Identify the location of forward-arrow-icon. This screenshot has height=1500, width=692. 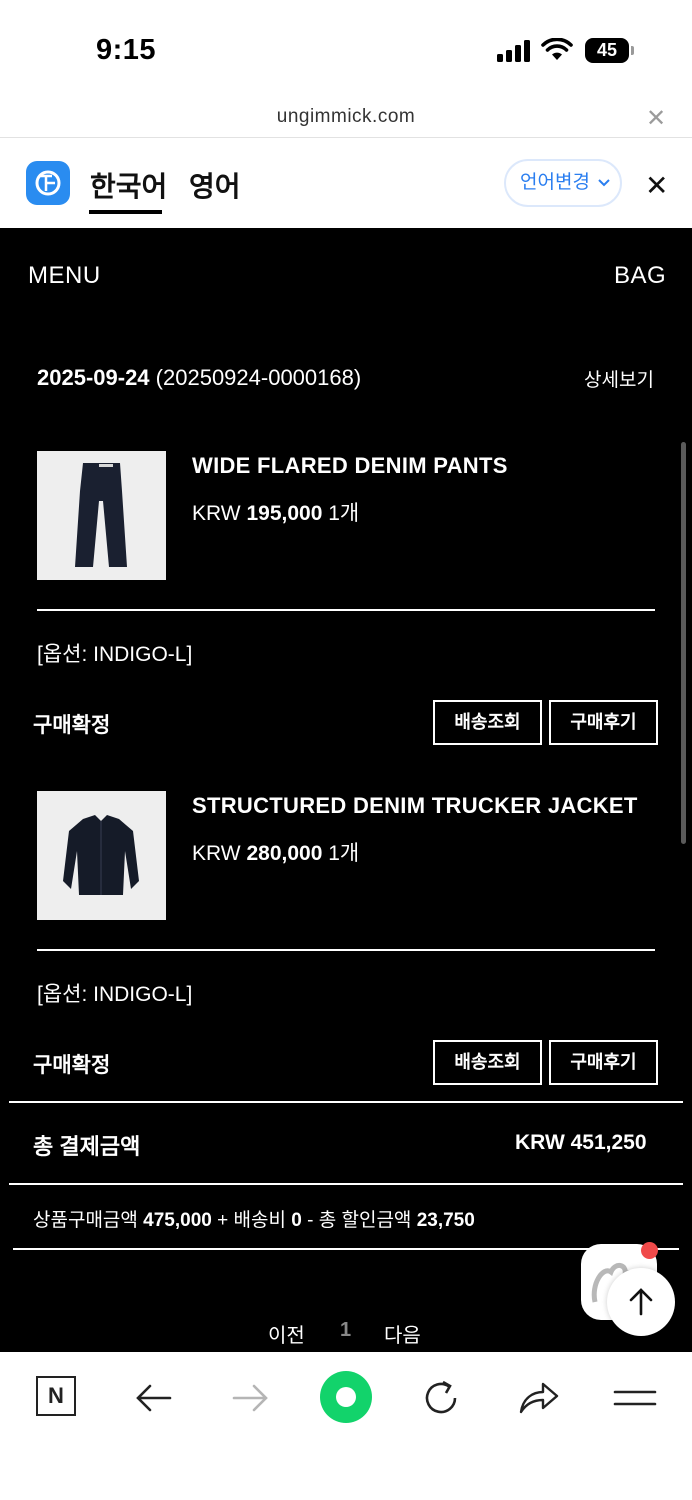
(250, 1398).